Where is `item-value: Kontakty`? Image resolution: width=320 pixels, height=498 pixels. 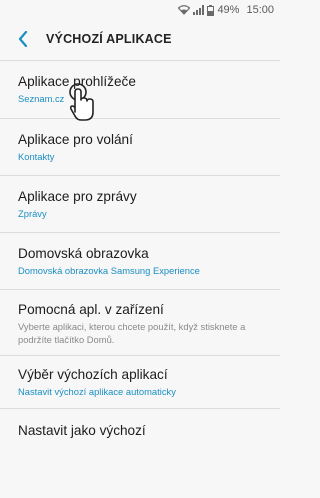 item-value: Kontakty is located at coordinates (36, 156).